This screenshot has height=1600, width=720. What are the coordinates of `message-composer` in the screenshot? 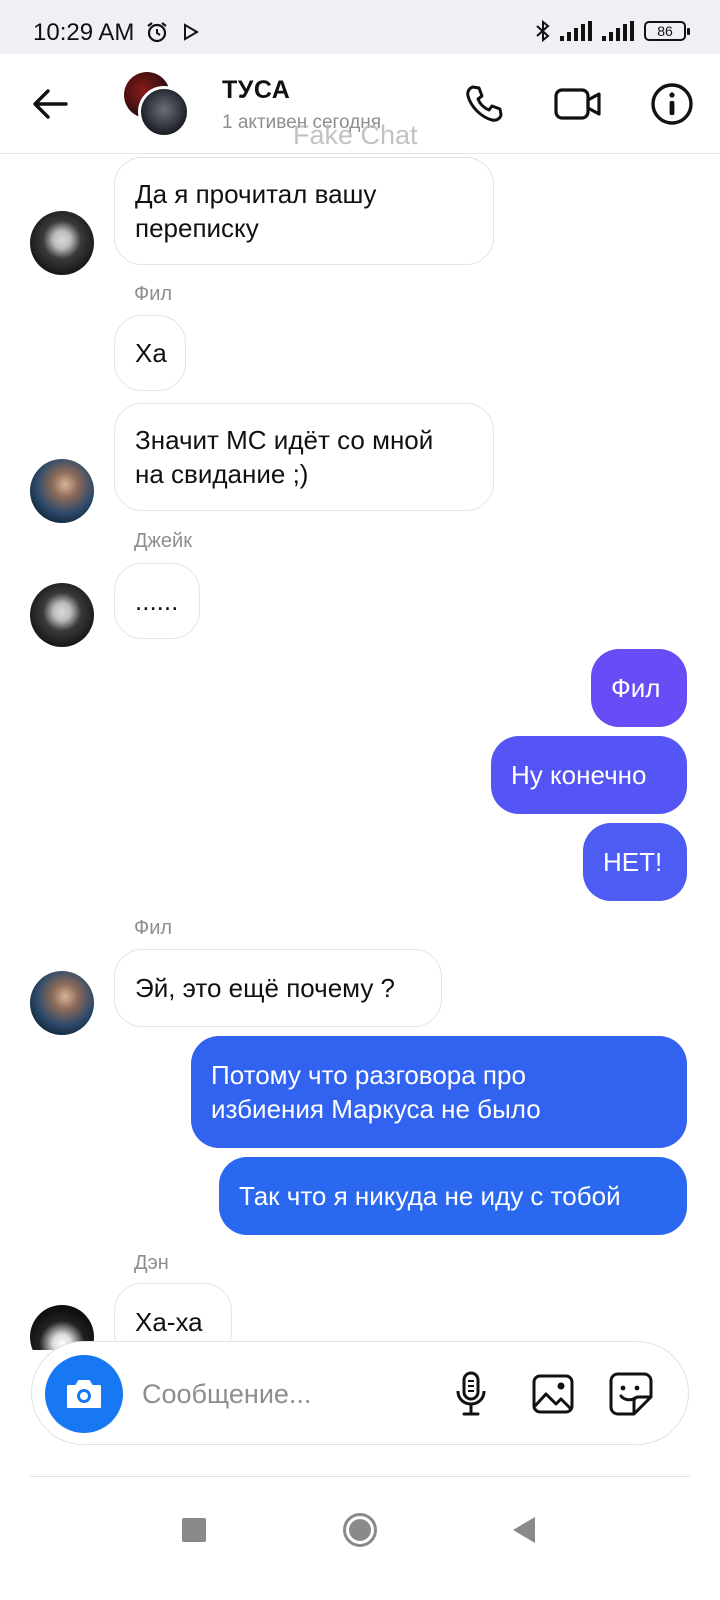 It's located at (360, 1393).